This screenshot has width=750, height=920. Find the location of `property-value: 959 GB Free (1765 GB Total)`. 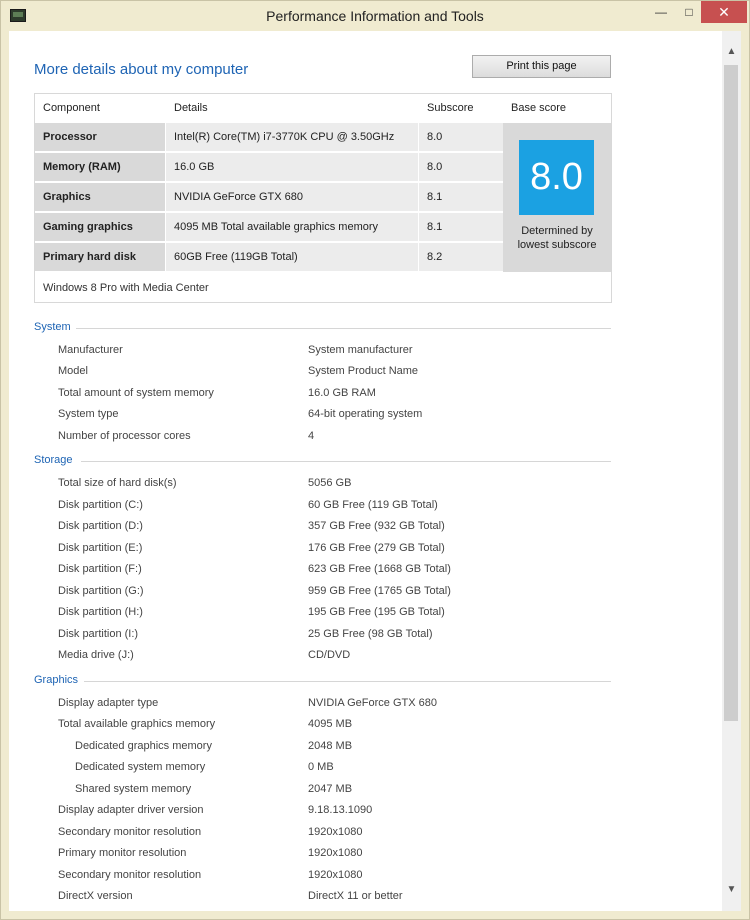

property-value: 959 GB Free (1765 GB Total) is located at coordinates (379, 591).